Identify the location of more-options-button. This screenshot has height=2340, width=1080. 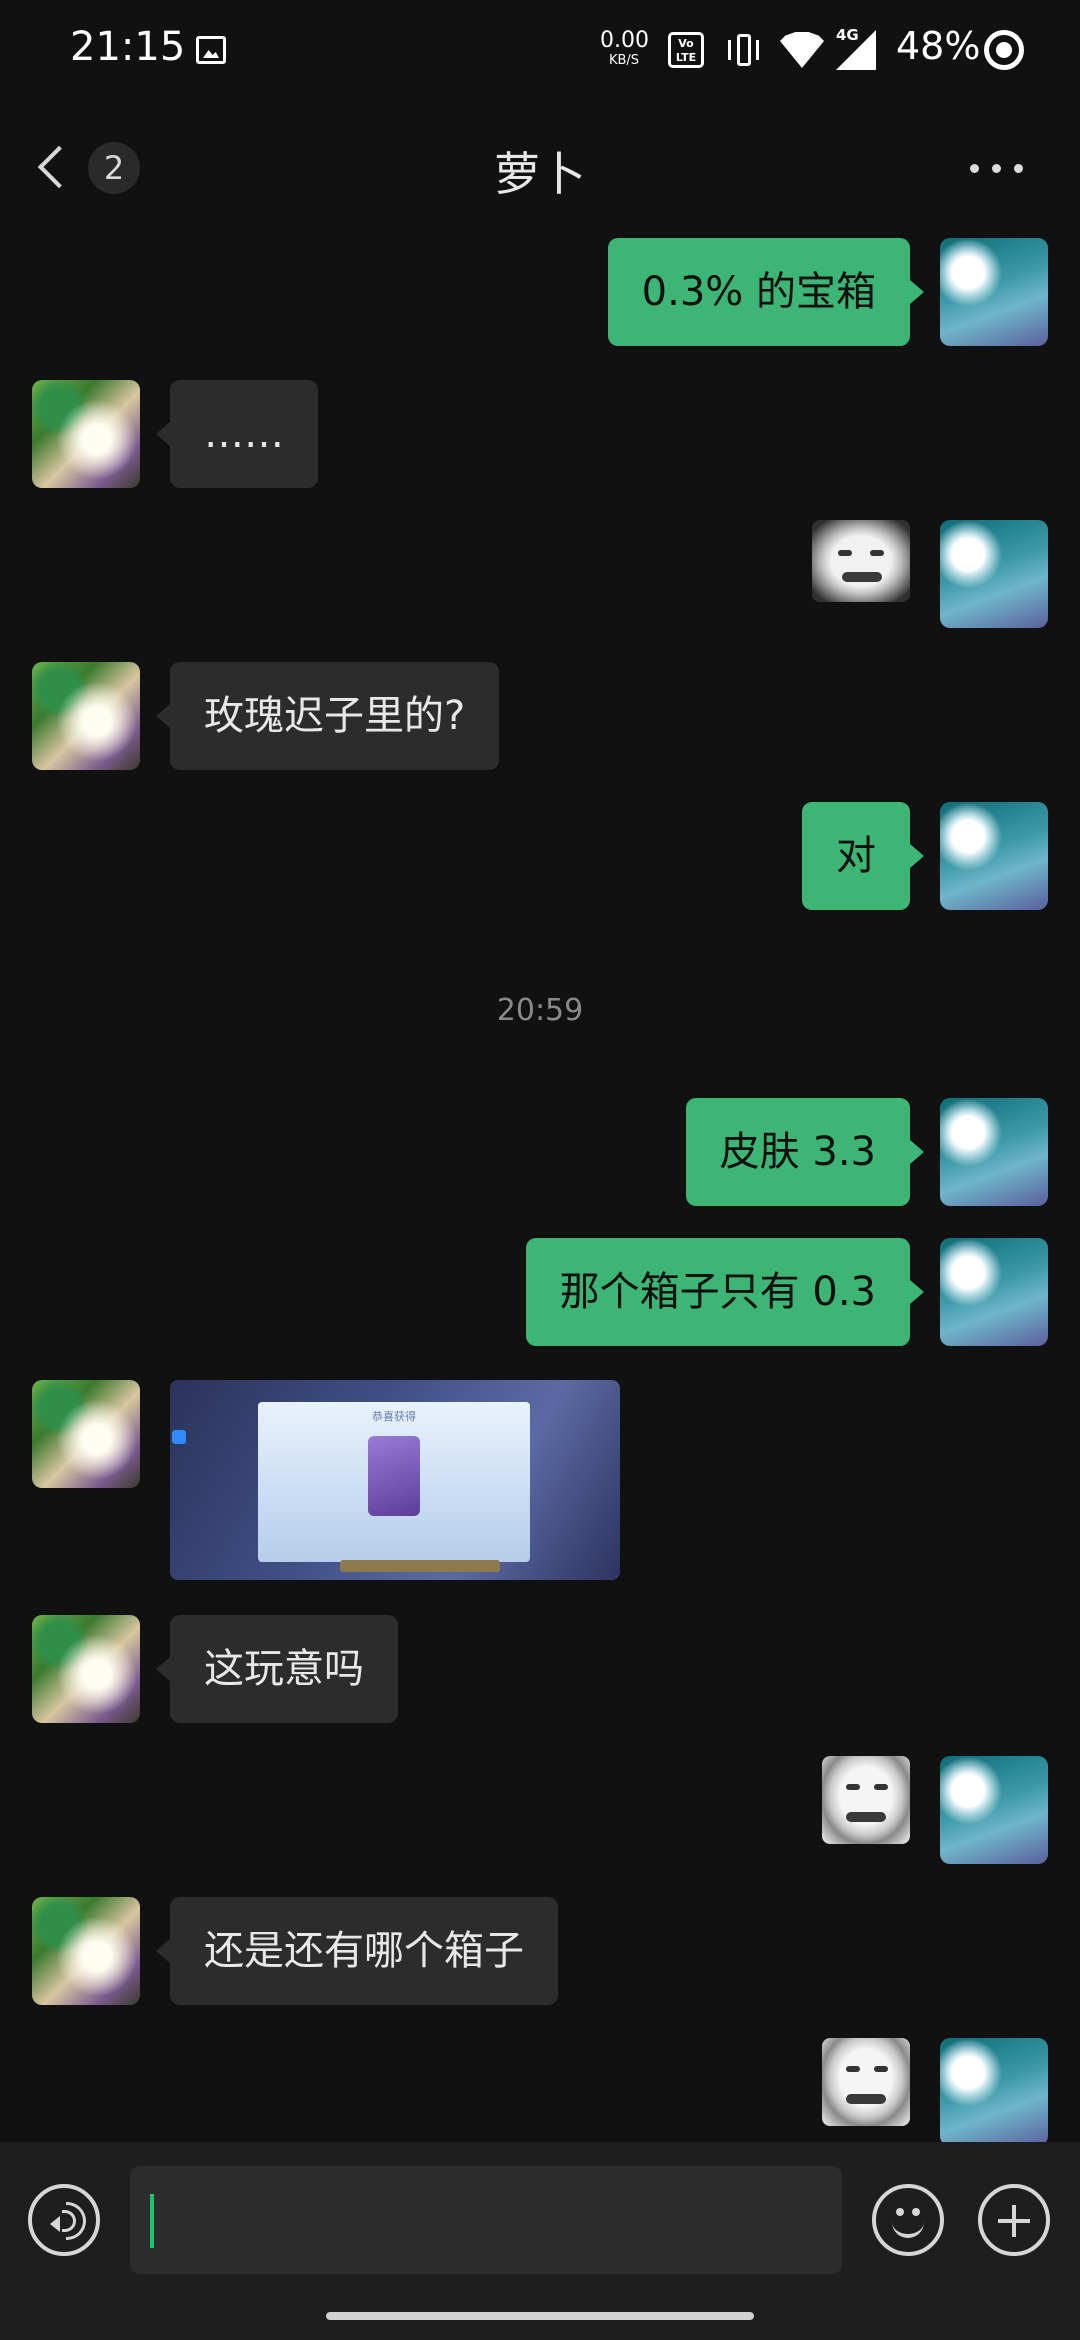
(998, 168).